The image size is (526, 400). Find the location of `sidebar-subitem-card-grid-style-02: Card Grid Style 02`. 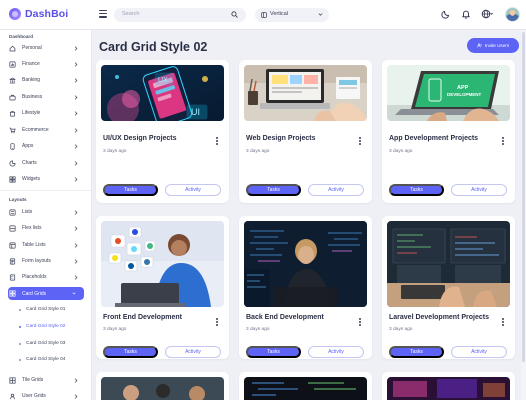

sidebar-subitem-card-grid-style-02: Card Grid Style 02 is located at coordinates (42, 326).